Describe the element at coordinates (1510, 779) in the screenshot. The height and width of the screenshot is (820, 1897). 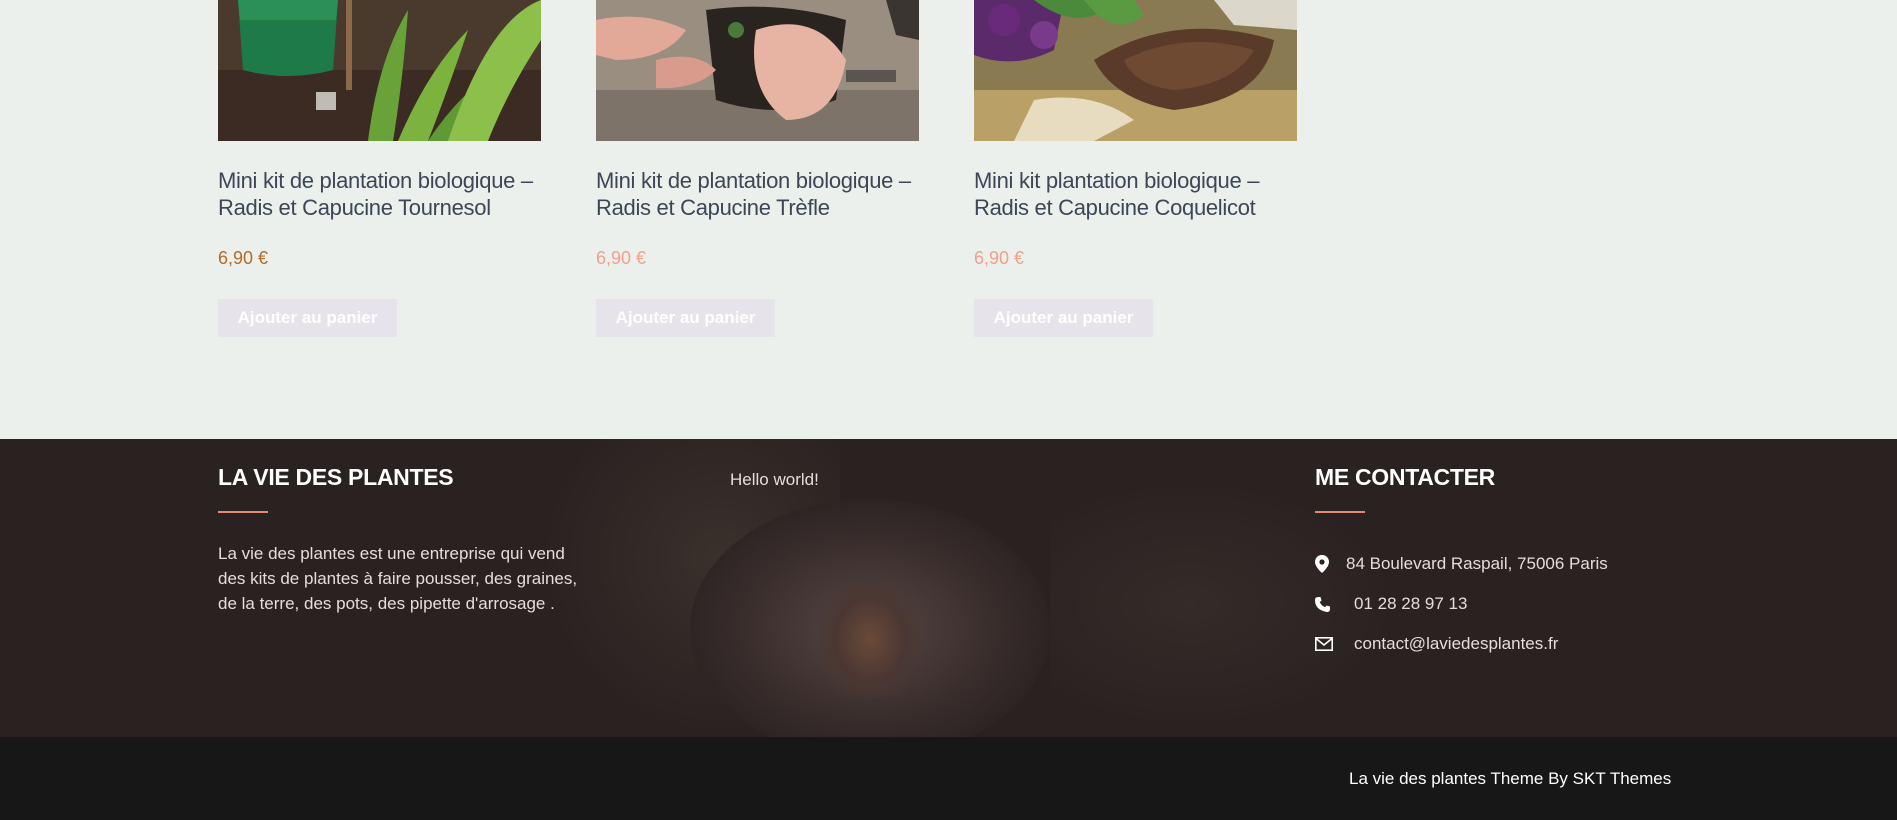
I see `theme-credit: La vie des plantes Theme By SKT Themes` at that location.